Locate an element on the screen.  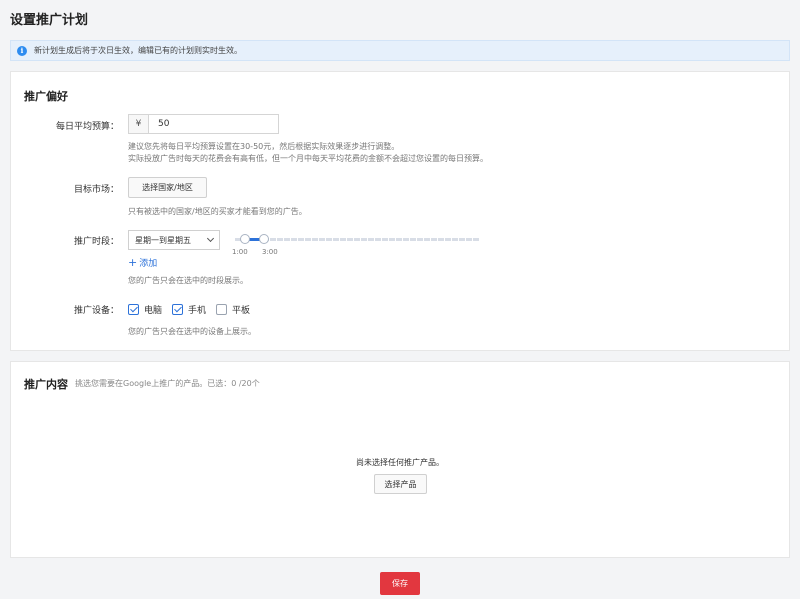
device-label-tablet: 平板 is located at coordinates (241, 311).